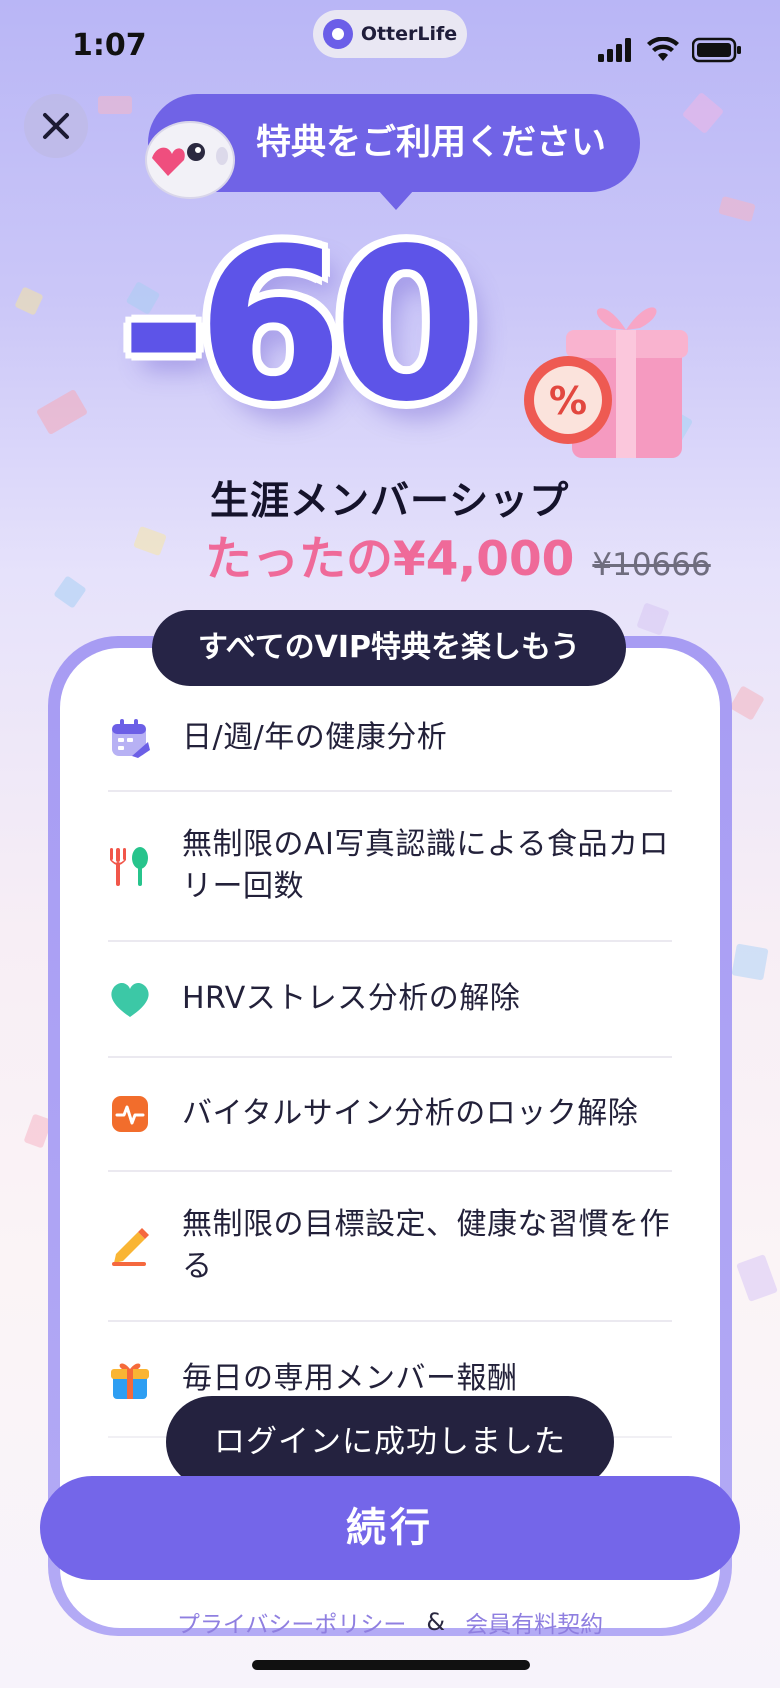 This screenshot has height=1688, width=780. I want to click on cellular-signal-icon, so click(614, 50).